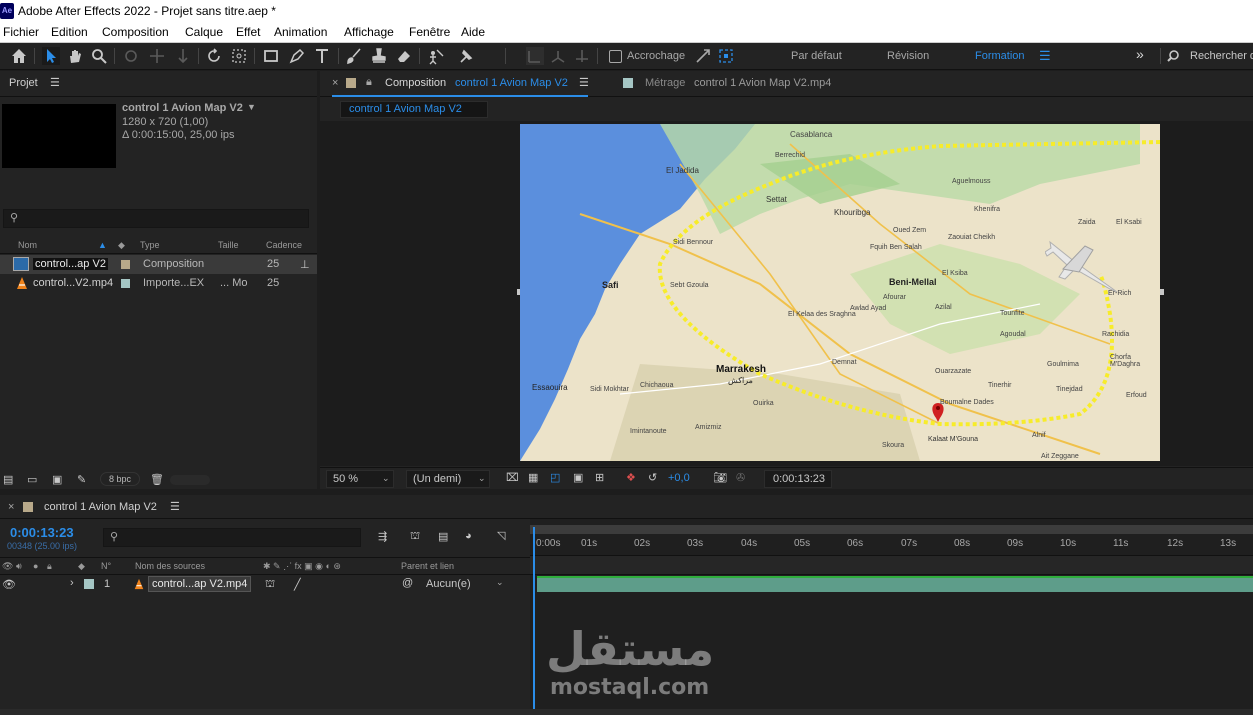  What do you see at coordinates (1000, 56) in the screenshot?
I see `workspace-formation: Formation` at bounding box center [1000, 56].